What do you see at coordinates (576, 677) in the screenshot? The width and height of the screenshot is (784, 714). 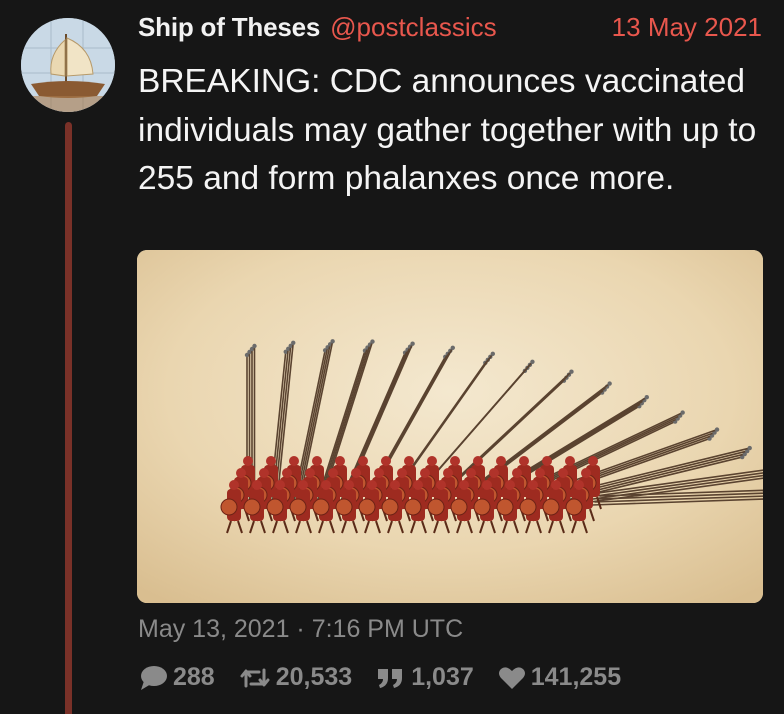 I see `like-count: 141,255` at bounding box center [576, 677].